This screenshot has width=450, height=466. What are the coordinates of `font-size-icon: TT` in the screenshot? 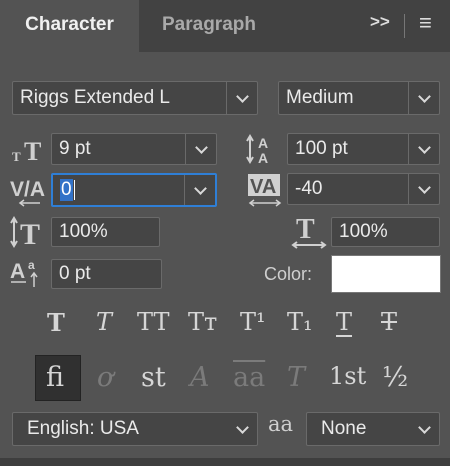 It's located at (30, 150).